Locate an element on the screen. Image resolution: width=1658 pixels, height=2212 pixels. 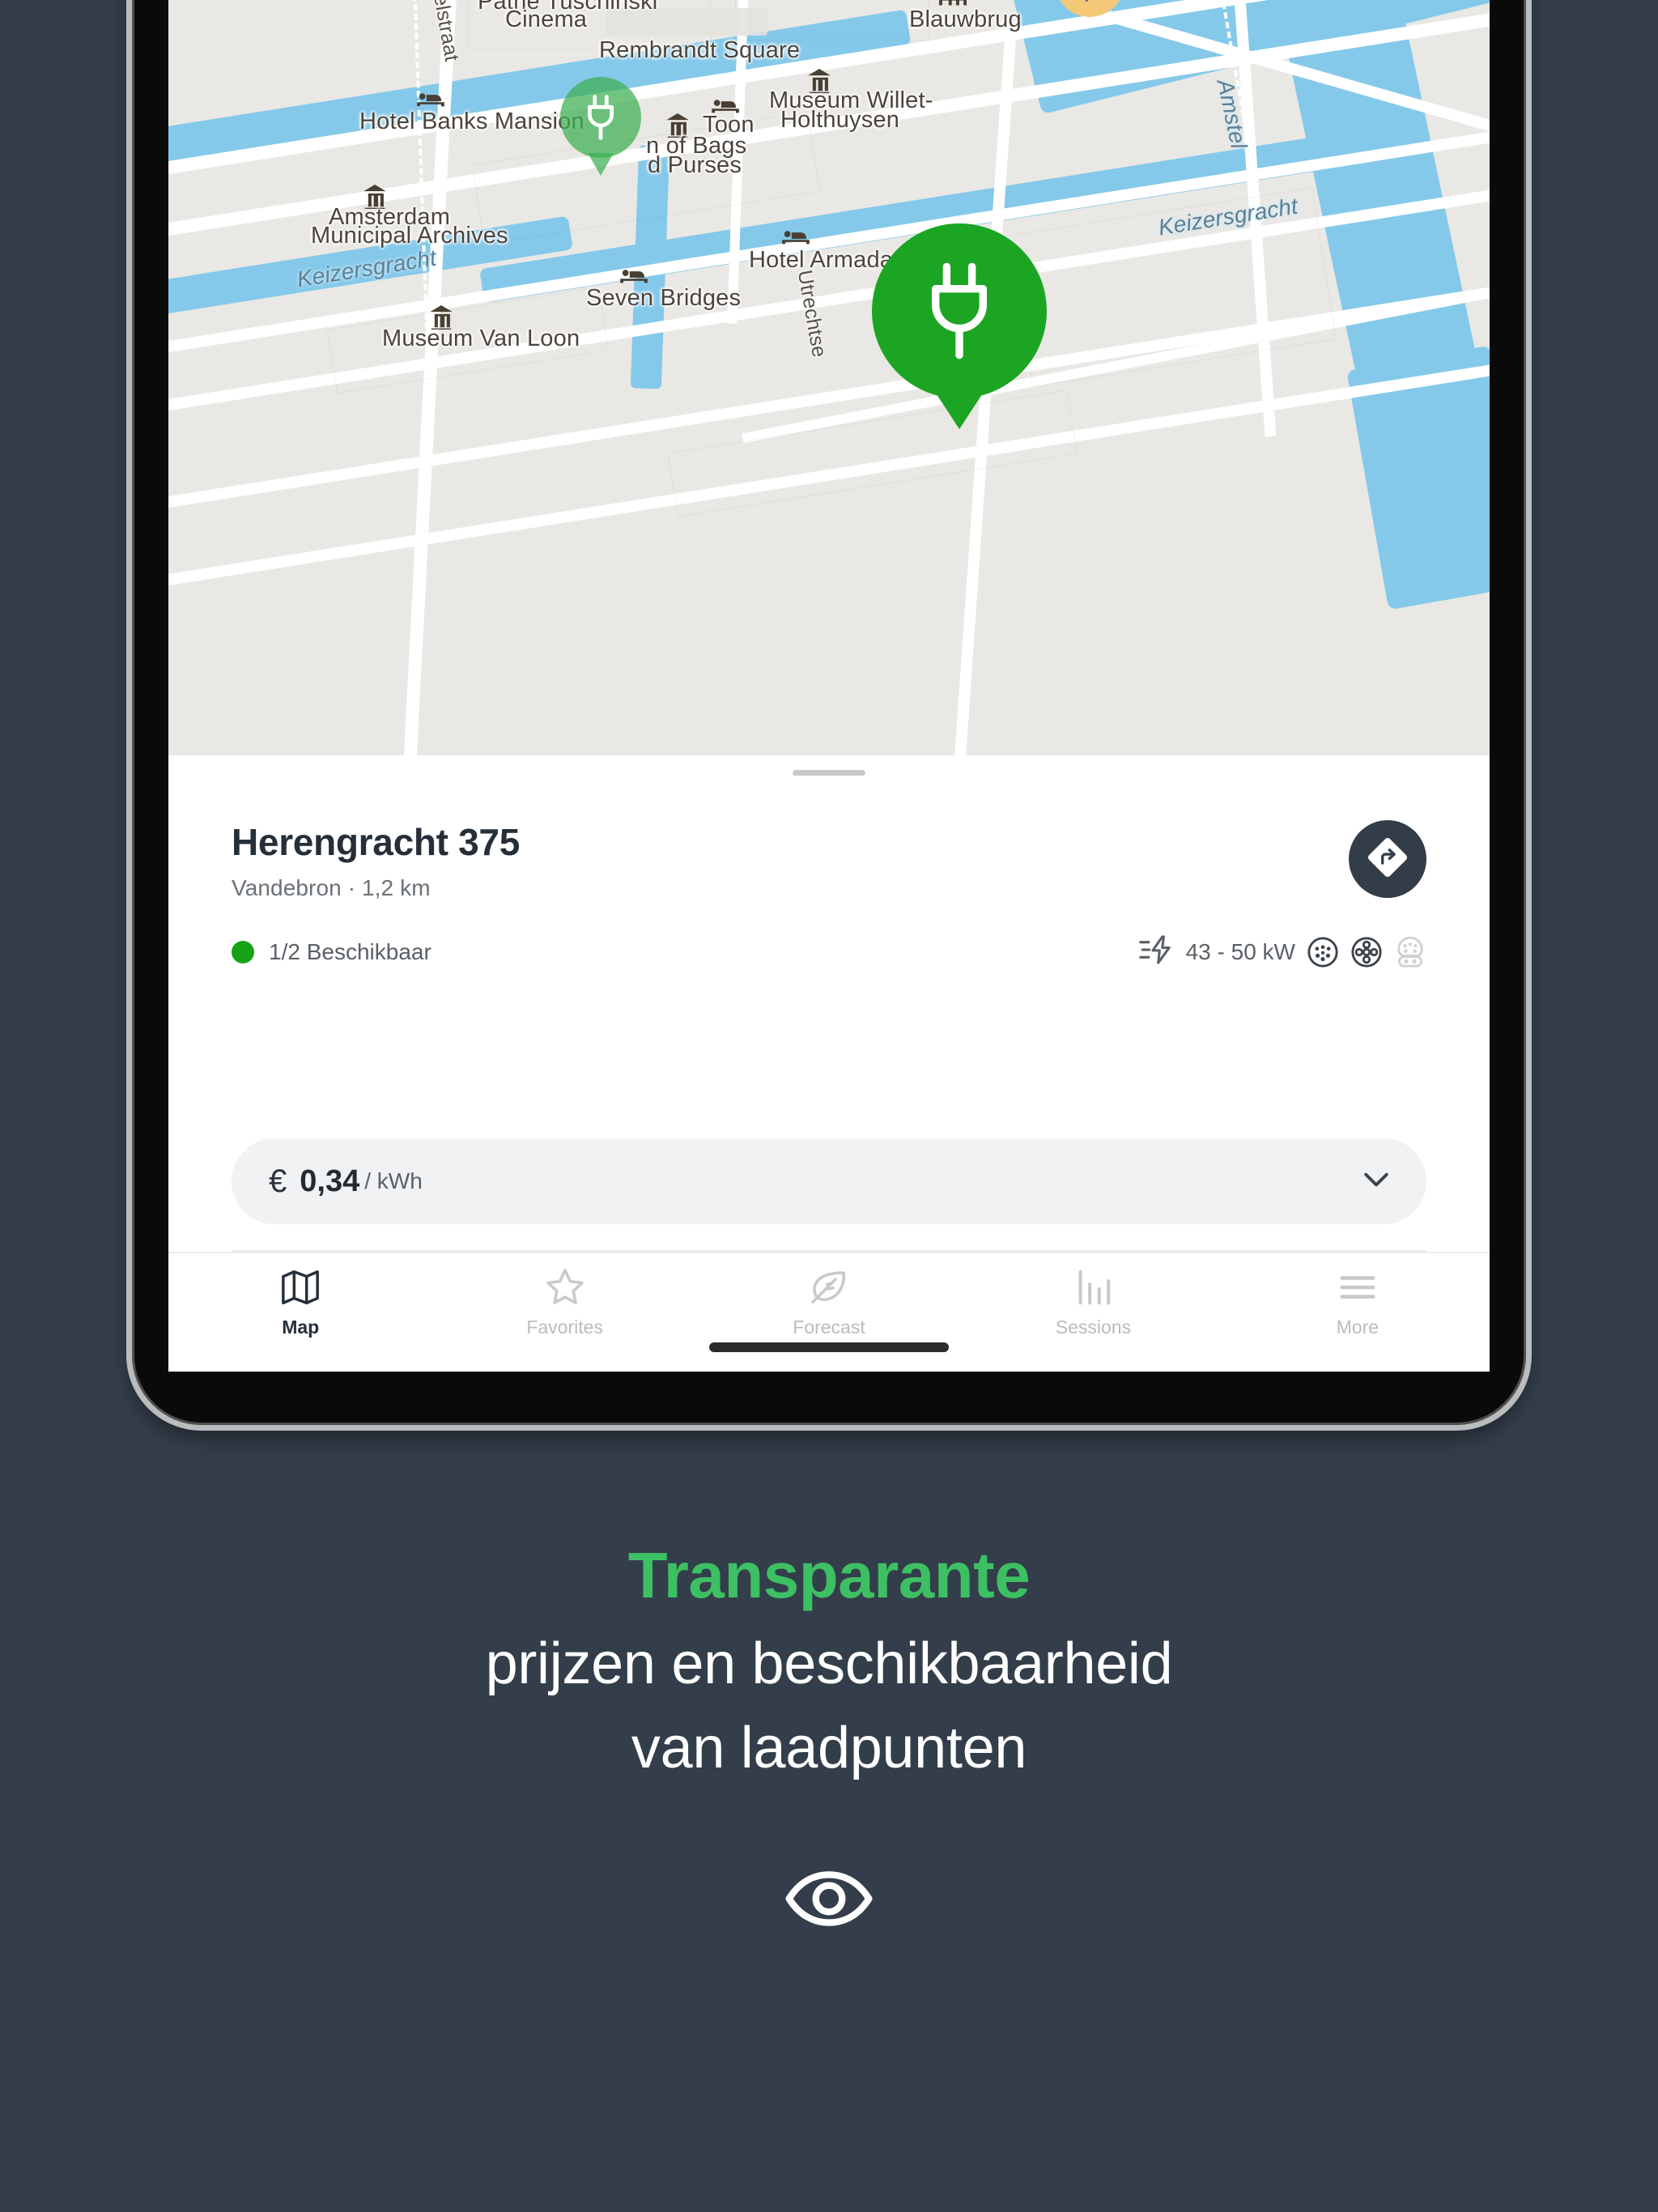
price-amount: 0,34 is located at coordinates (330, 1180).